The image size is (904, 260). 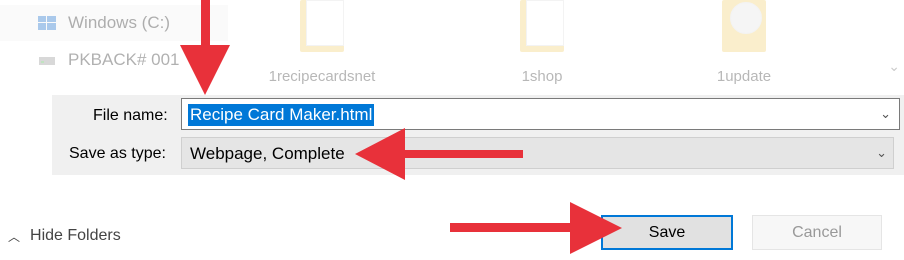 I want to click on navigation-pane: Windows (C:) PKBACK# 001 ⌄, so click(x=114, y=47).